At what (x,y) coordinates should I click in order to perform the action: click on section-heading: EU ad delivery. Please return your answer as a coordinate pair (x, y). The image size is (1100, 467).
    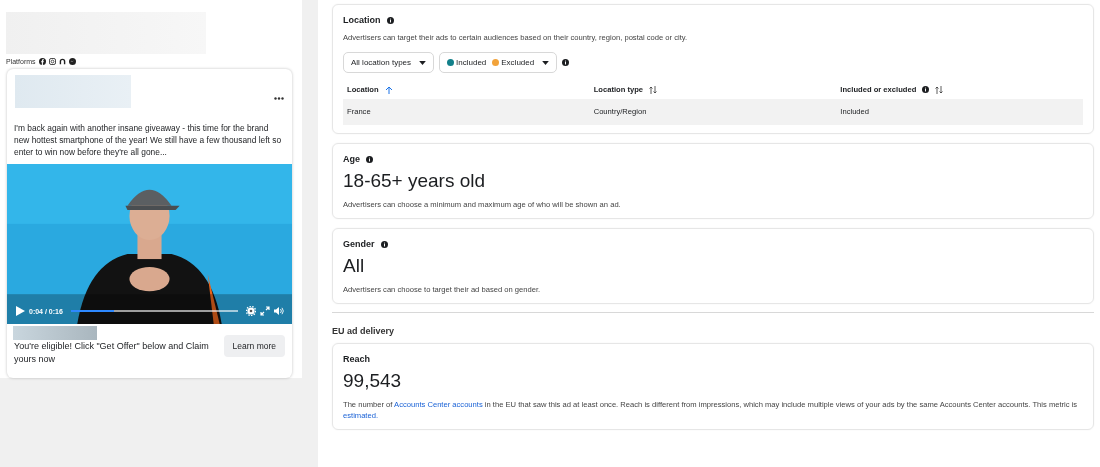
    Looking at the image, I should click on (364, 331).